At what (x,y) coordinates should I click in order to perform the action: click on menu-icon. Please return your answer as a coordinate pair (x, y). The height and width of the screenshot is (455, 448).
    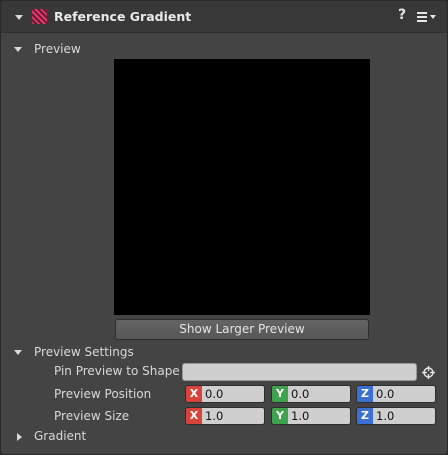
    Looking at the image, I should click on (423, 17).